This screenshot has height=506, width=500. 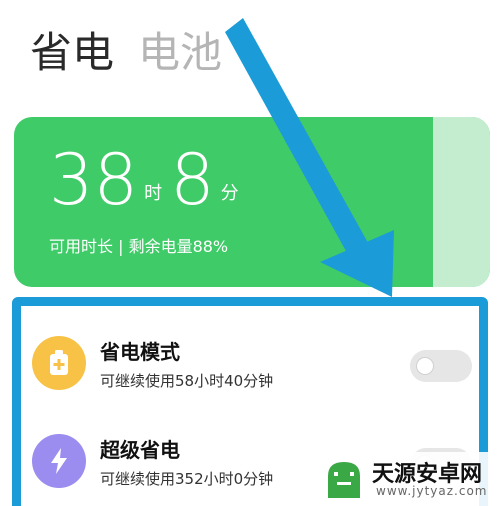 I want to click on hours-value: 38, so click(x=94, y=180).